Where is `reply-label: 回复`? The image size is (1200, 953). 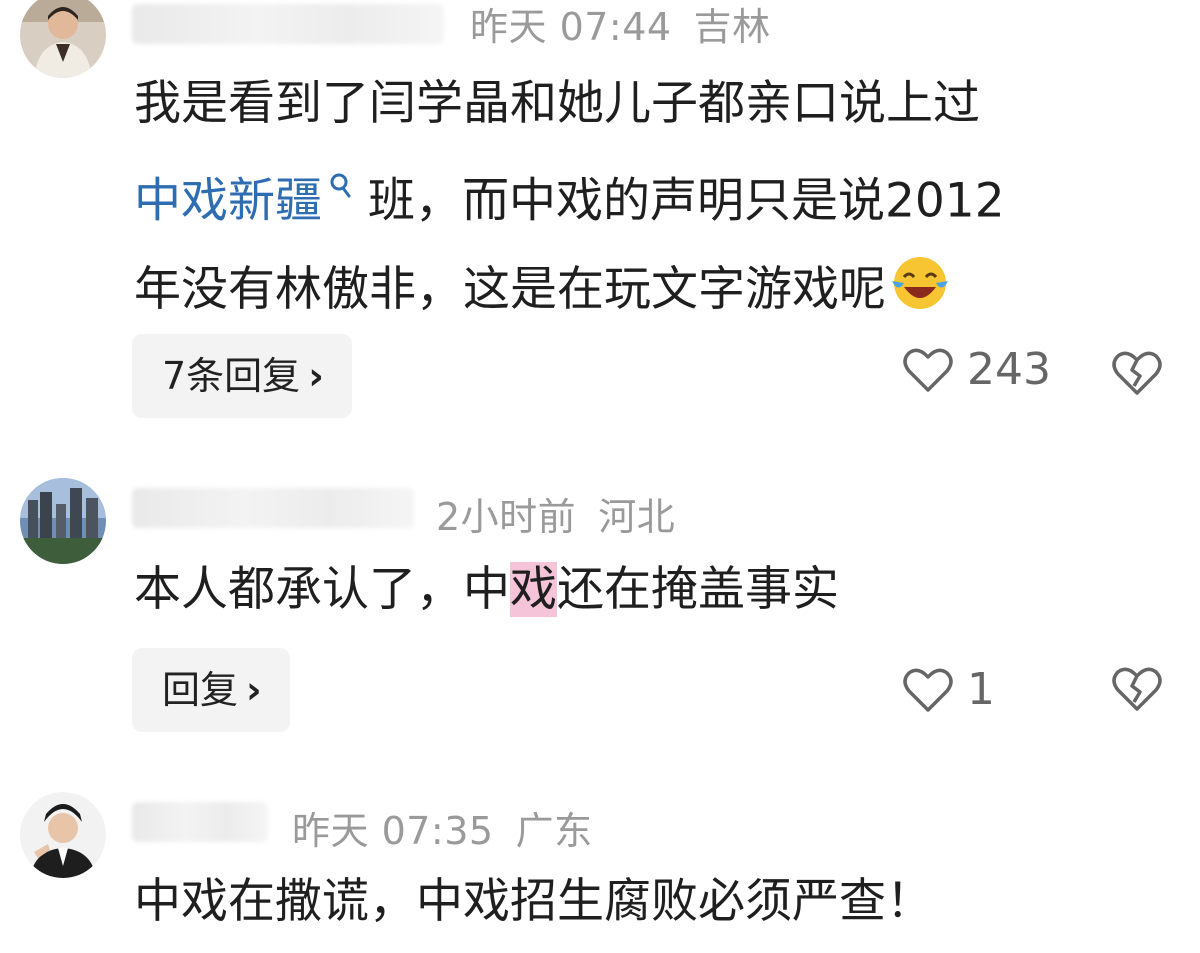 reply-label: 回复 is located at coordinates (200, 690).